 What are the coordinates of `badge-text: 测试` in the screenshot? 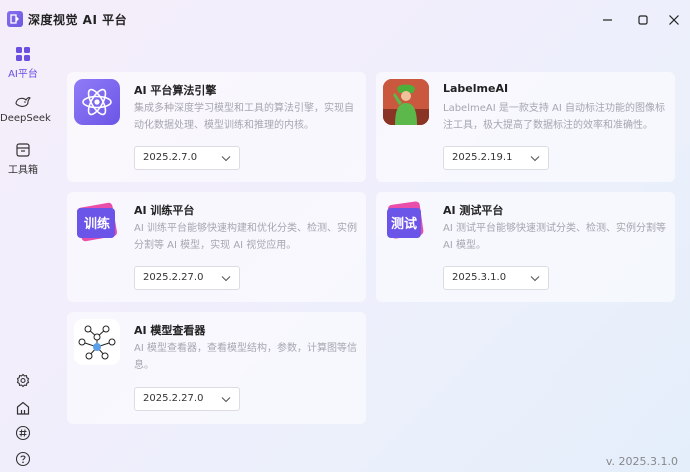 It's located at (403, 224).